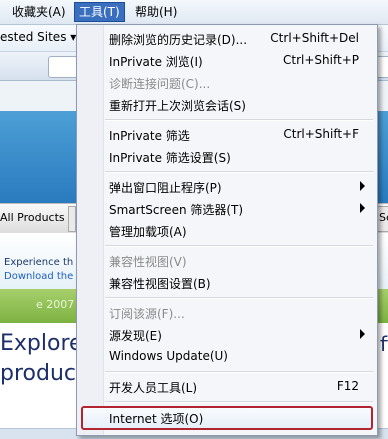 The width and height of the screenshot is (388, 439). What do you see at coordinates (39, 12) in the screenshot?
I see `menu-favorites: 收藏夹(A)` at bounding box center [39, 12].